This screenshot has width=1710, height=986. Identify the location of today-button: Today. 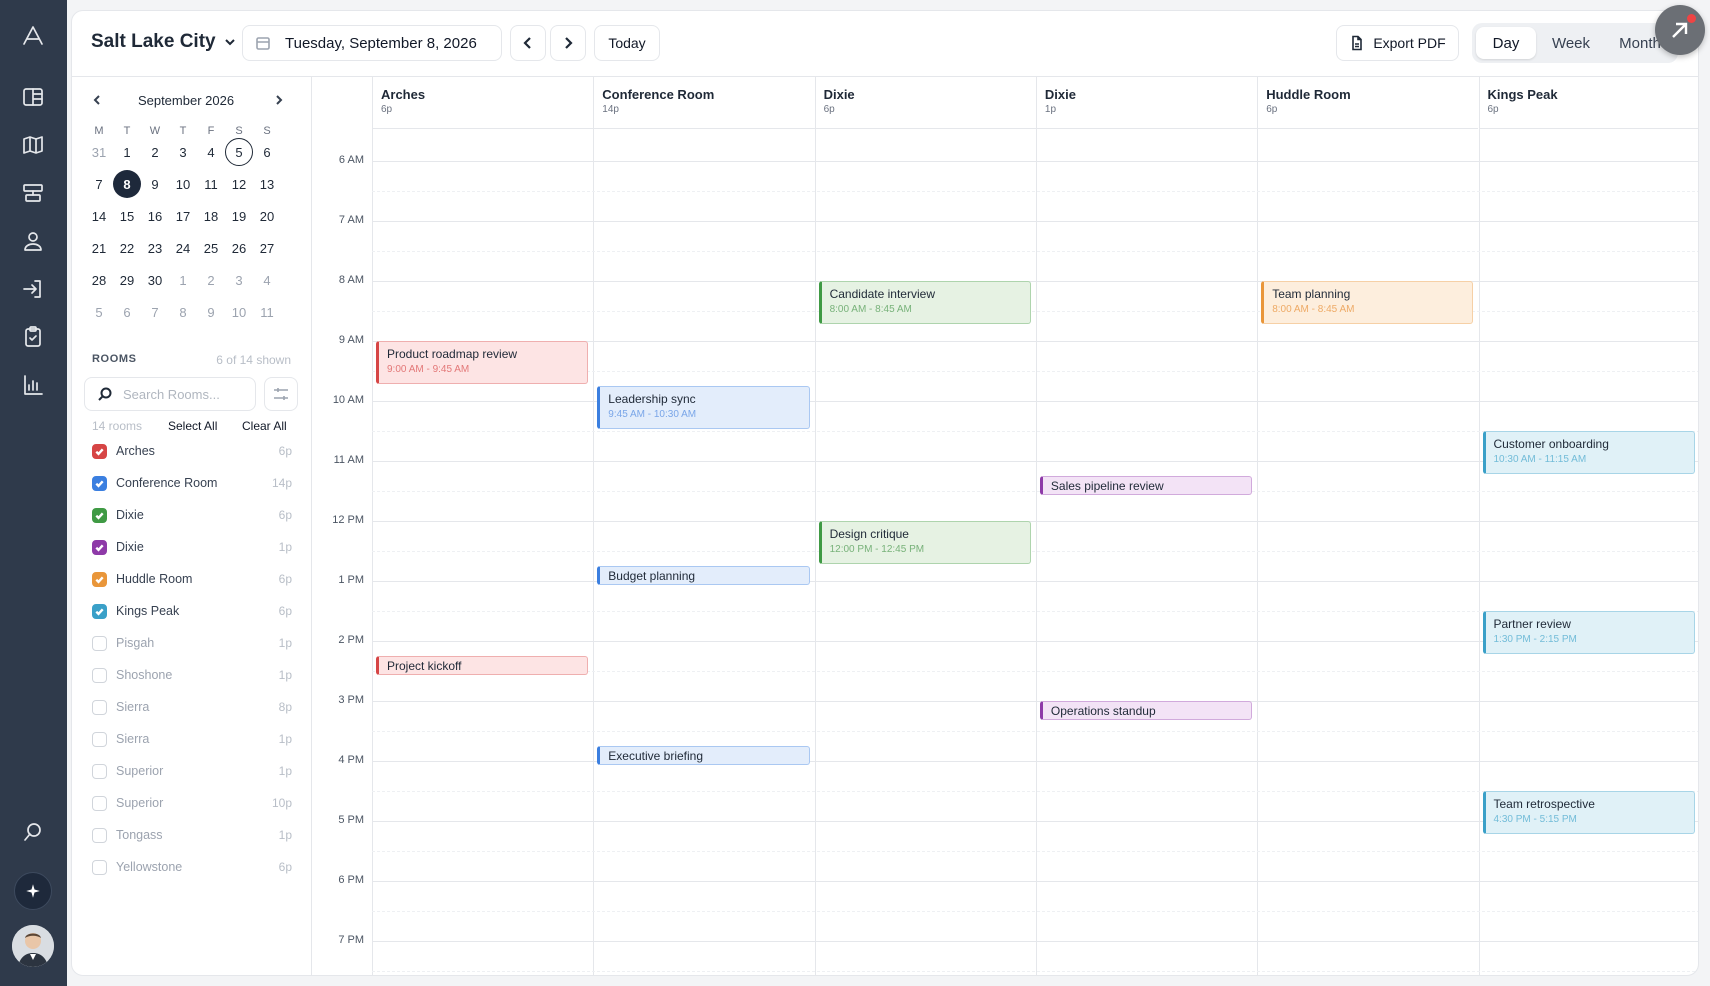
(627, 43).